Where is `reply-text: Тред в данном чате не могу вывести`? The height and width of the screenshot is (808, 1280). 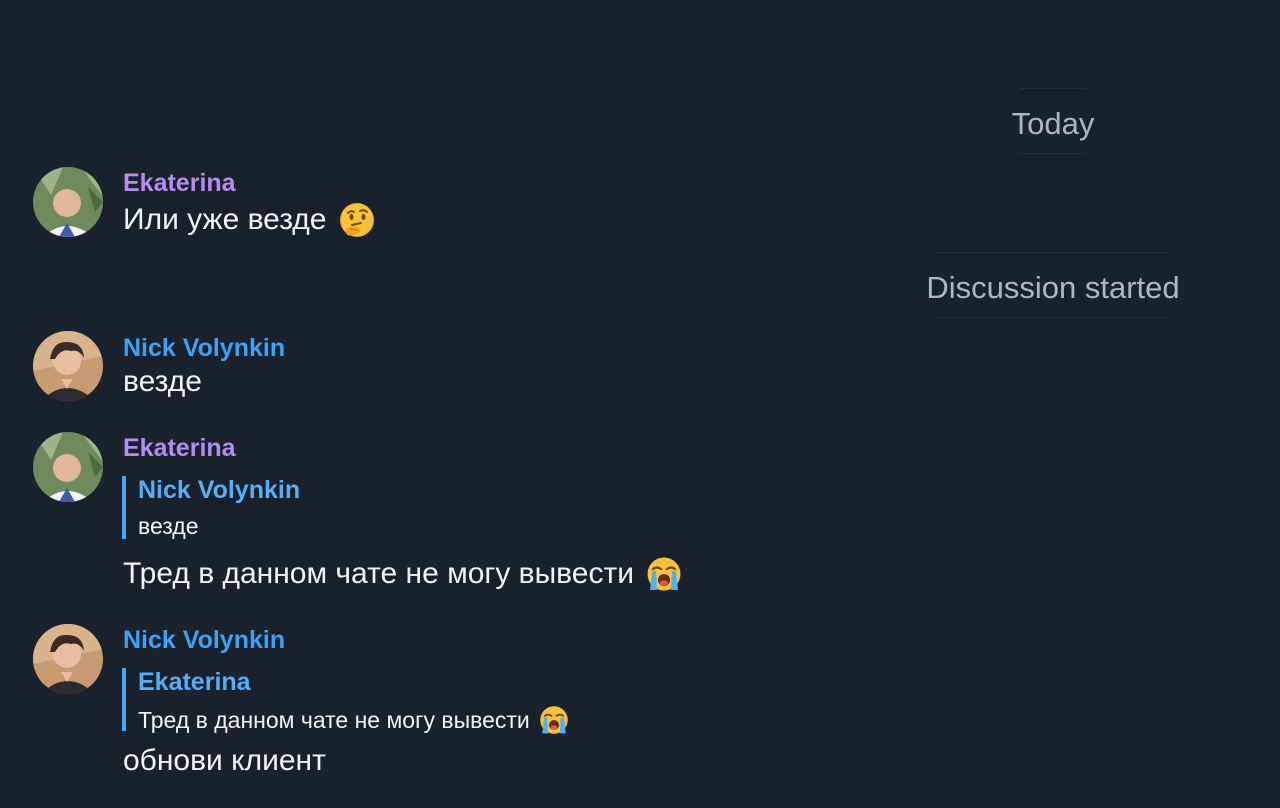
reply-text: Тред в данном чате не могу вывести is located at coordinates (353, 720).